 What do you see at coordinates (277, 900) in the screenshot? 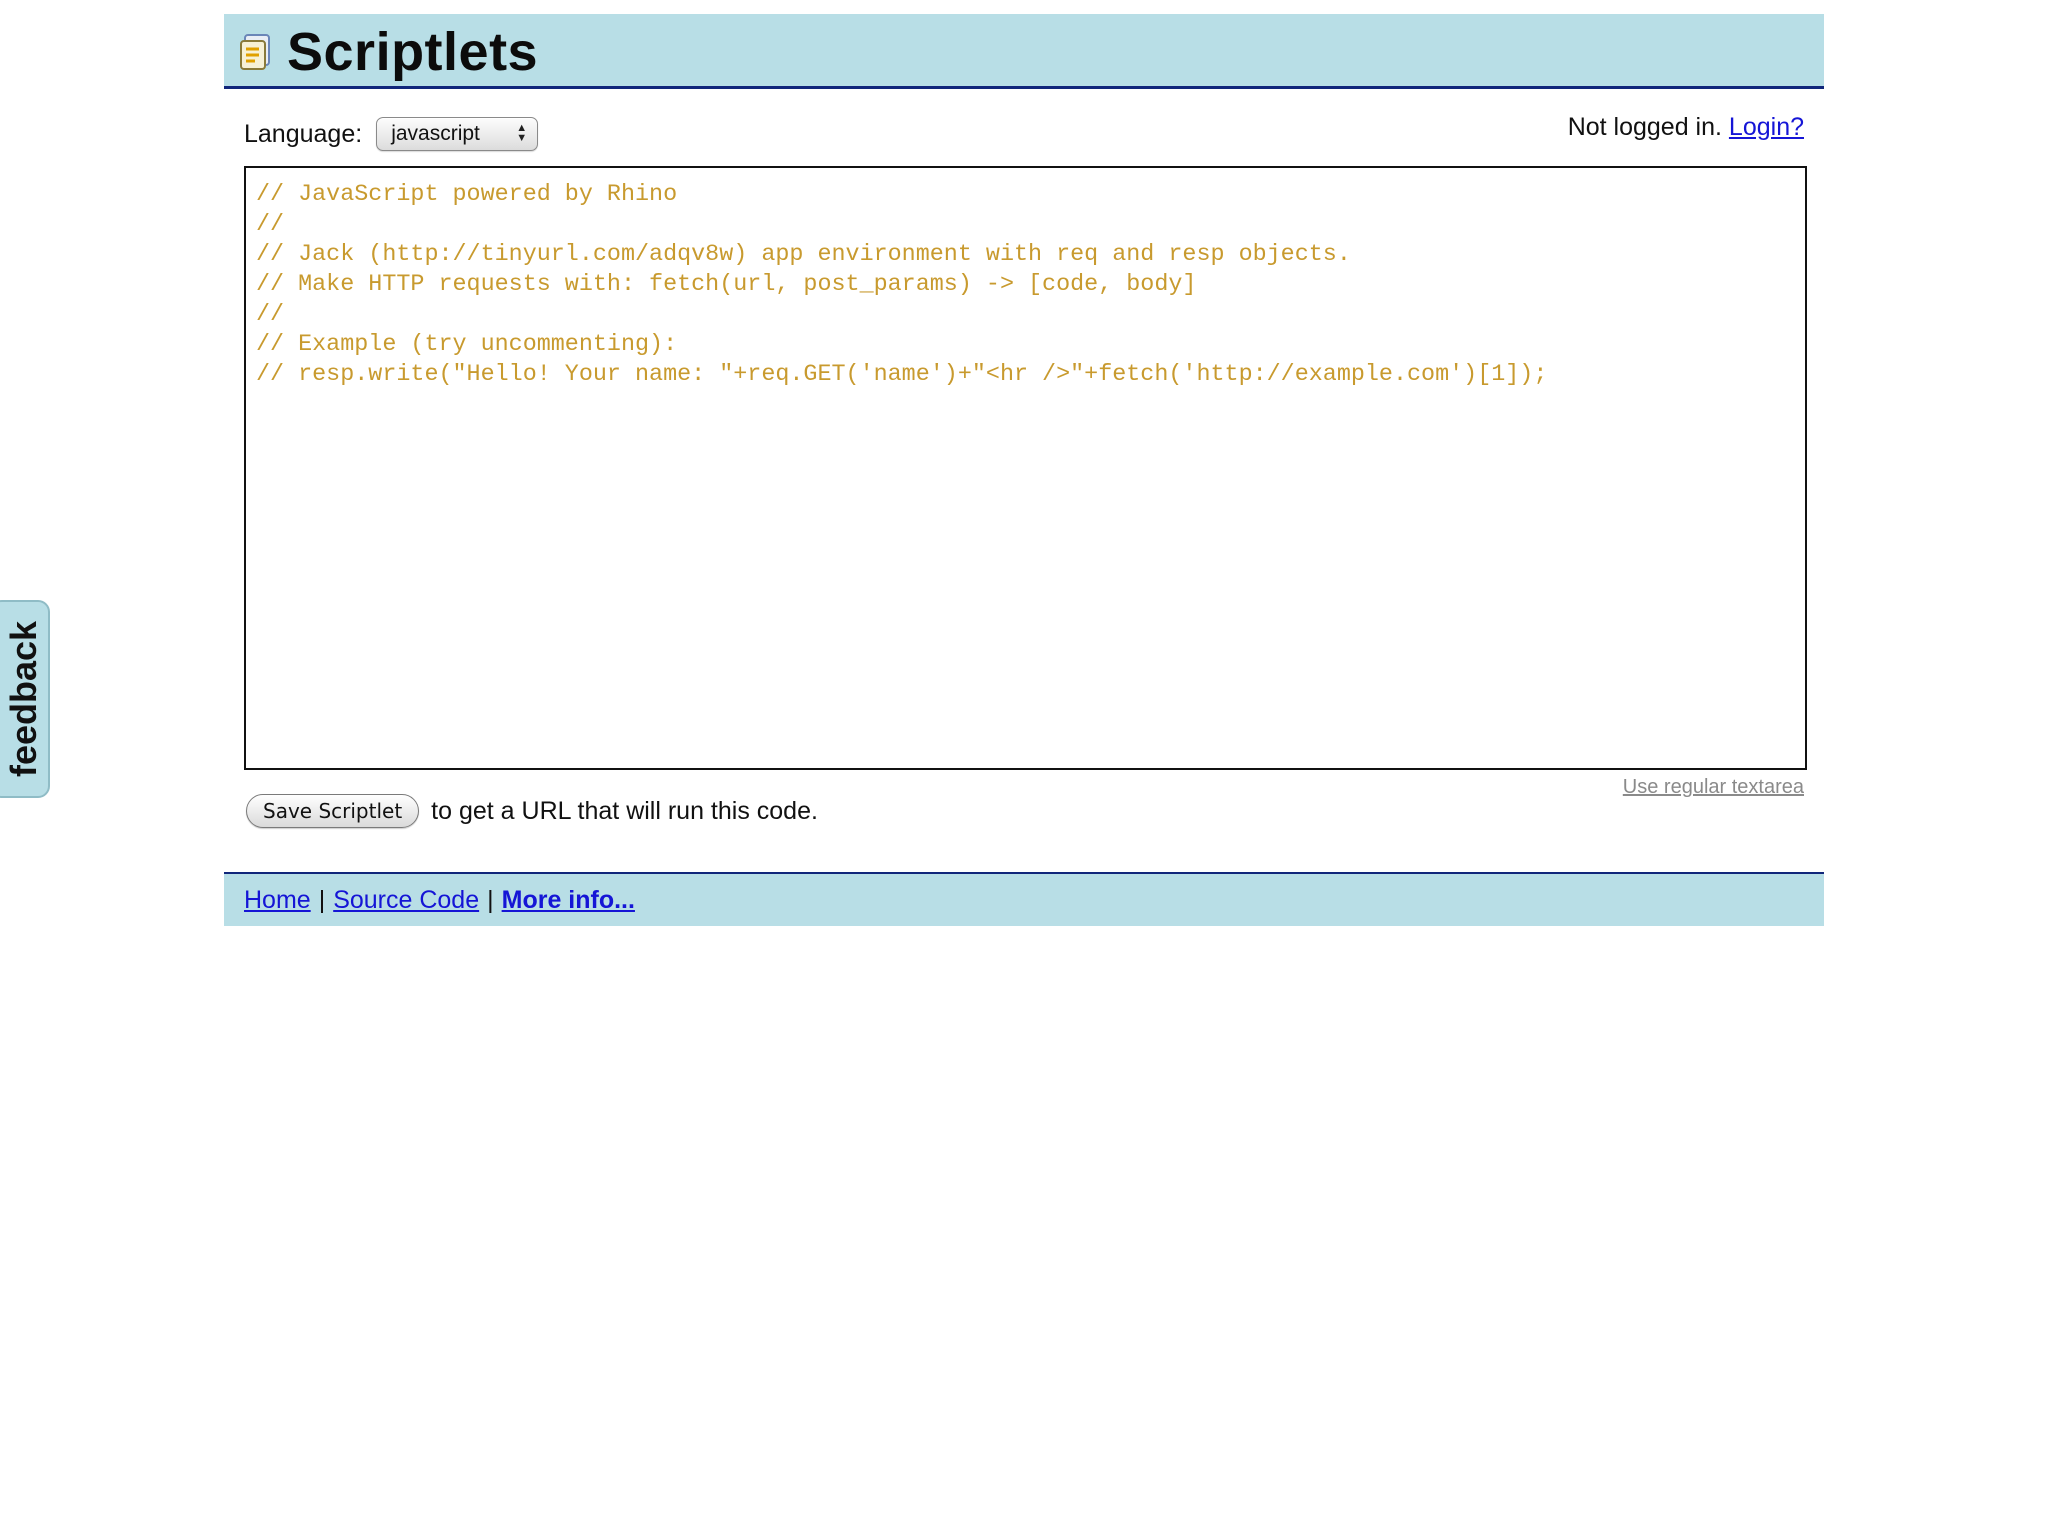
I see `footer-link-home: Home` at bounding box center [277, 900].